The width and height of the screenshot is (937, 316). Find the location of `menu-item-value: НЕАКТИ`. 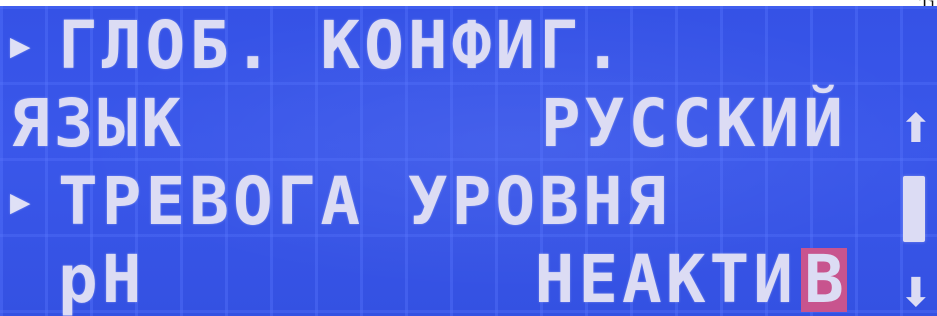

menu-item-value: НЕАКТИ is located at coordinates (665, 278).